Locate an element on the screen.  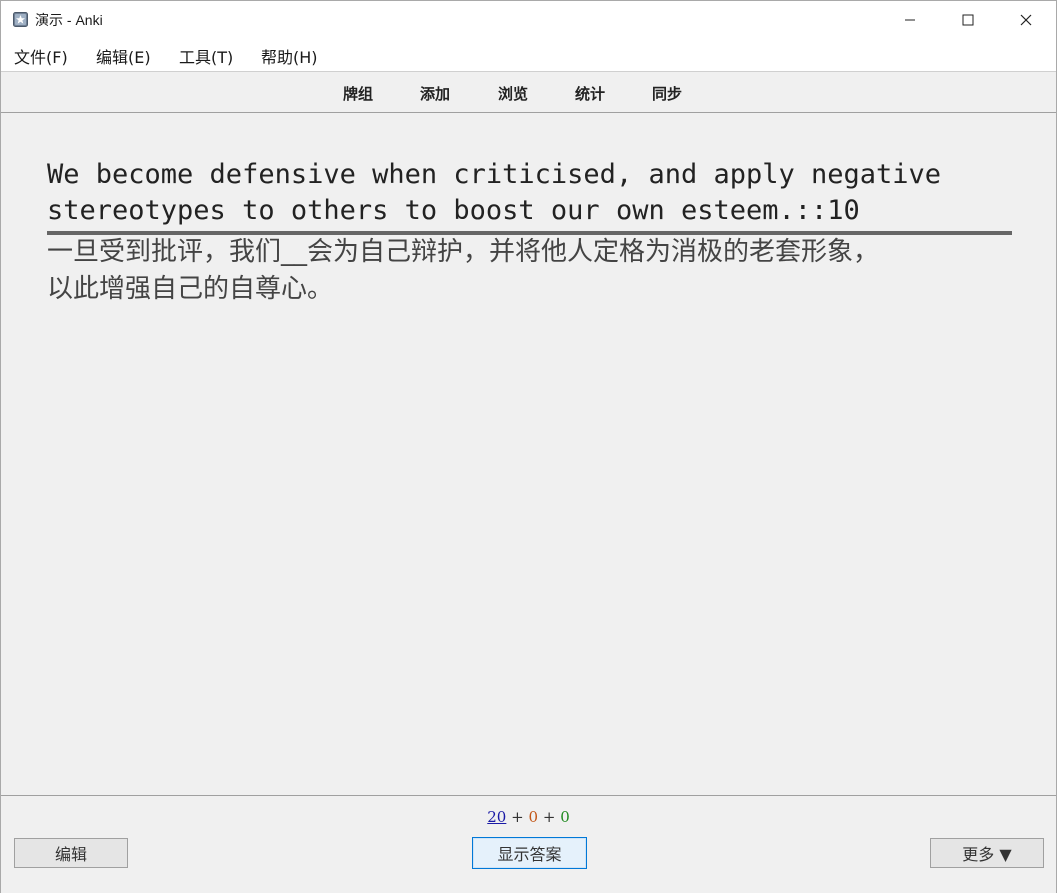
toolbar-add: 添加 is located at coordinates (435, 93).